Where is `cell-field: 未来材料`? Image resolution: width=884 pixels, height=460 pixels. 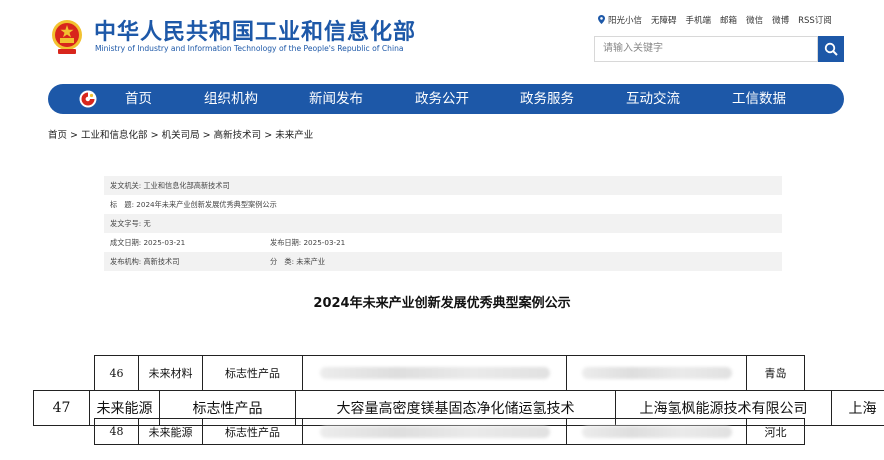
cell-field: 未来材料 is located at coordinates (171, 373).